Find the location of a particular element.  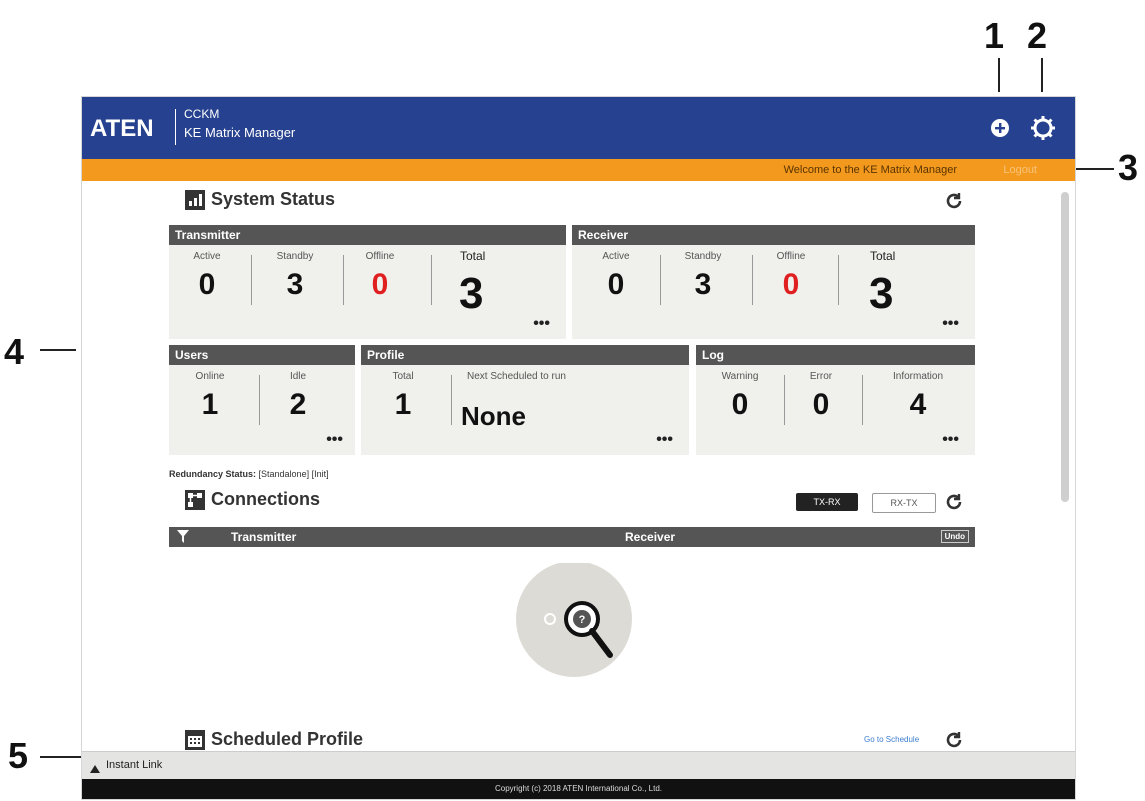

callout-2-line is located at coordinates (1042, 75).